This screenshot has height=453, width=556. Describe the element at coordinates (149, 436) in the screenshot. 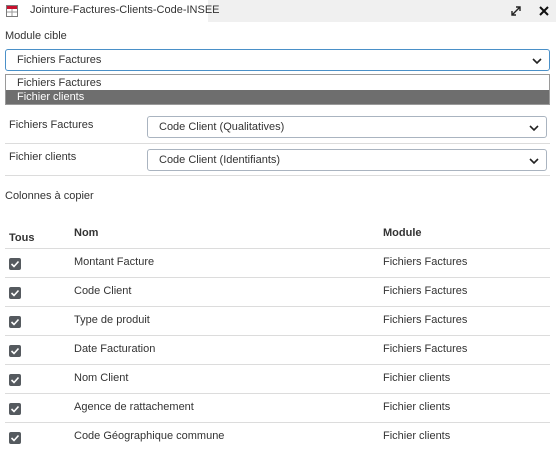

I see `row-name: Code Géographique commune` at that location.